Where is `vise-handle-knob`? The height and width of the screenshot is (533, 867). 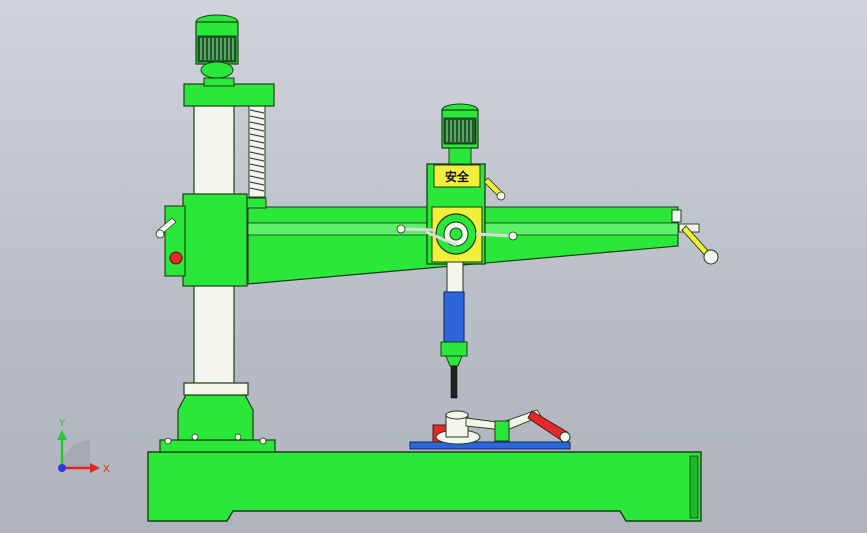
vise-handle-knob is located at coordinates (565, 437).